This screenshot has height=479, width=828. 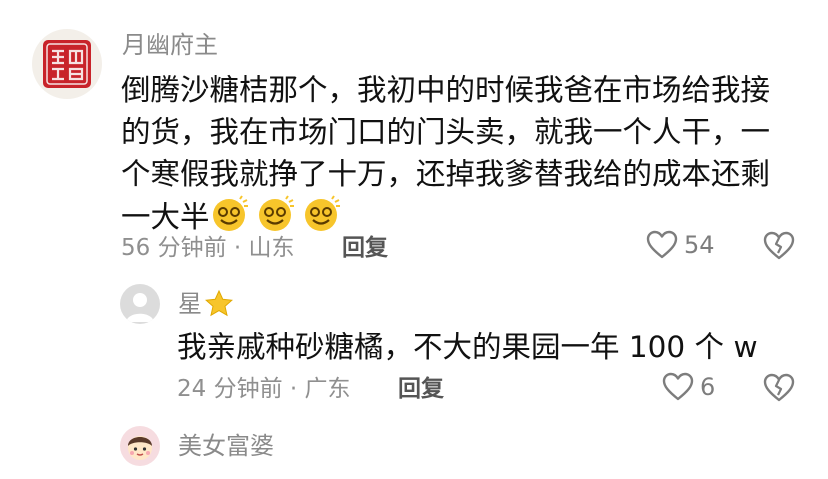 I want to click on comment-time-location: 56 分钟前 · 山东, so click(x=208, y=248).